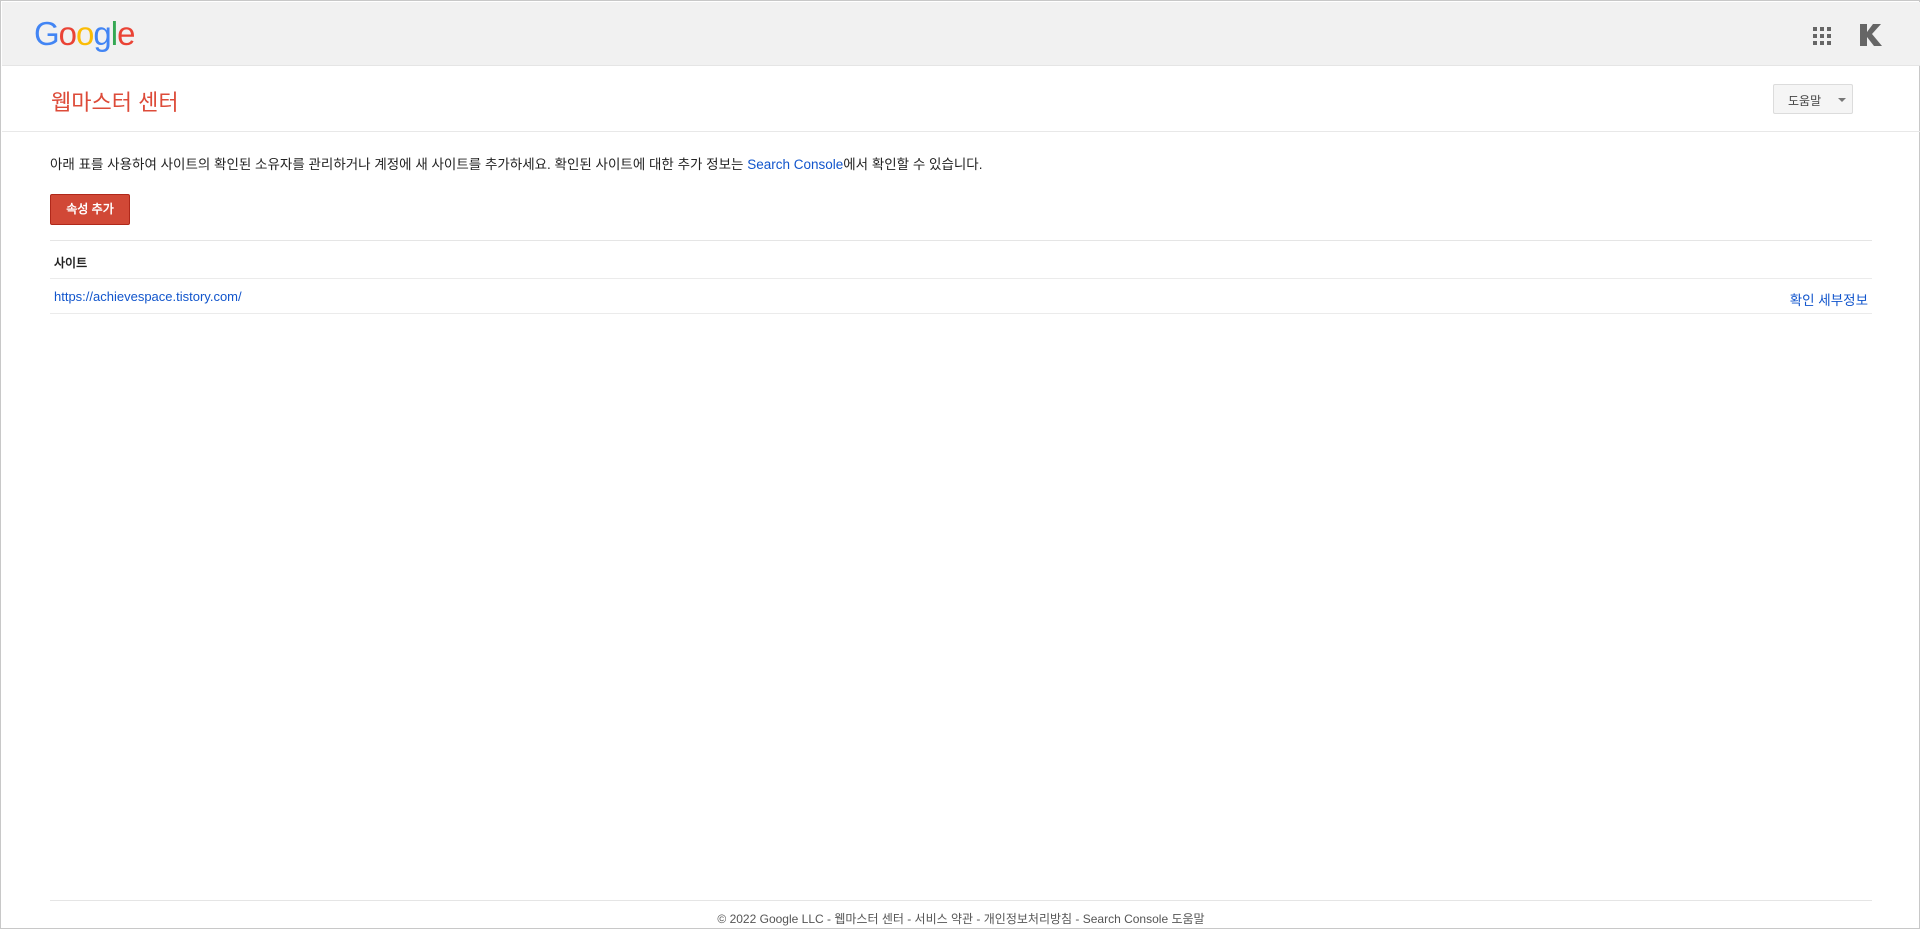 The height and width of the screenshot is (929, 1920). I want to click on logo-letter: G, so click(47, 33).